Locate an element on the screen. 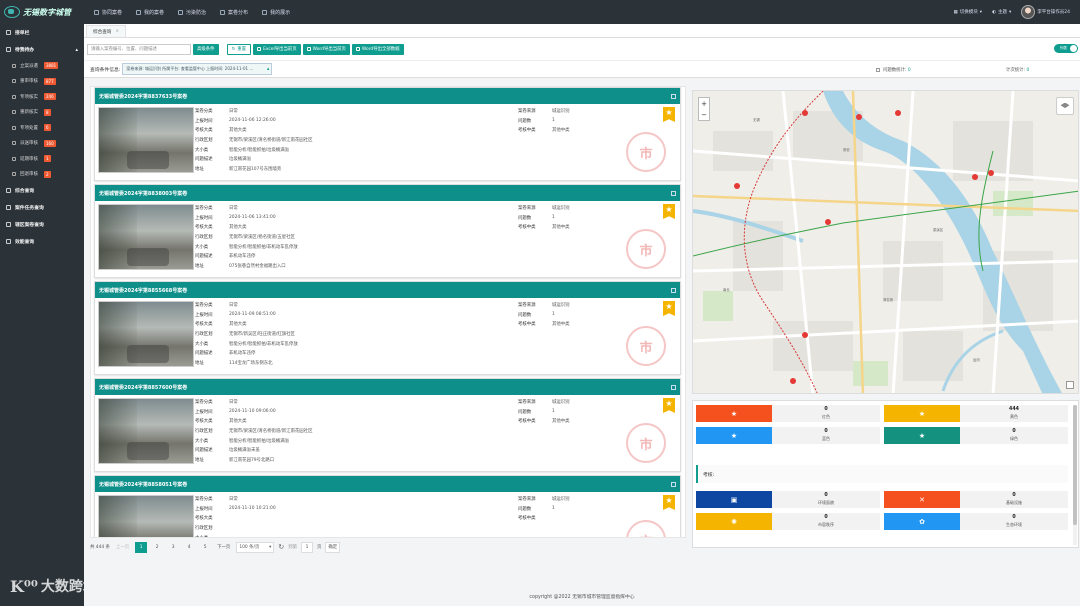 The width and height of the screenshot is (1080, 606). stat-card: ★ 0 蓝色 is located at coordinates (788, 435).